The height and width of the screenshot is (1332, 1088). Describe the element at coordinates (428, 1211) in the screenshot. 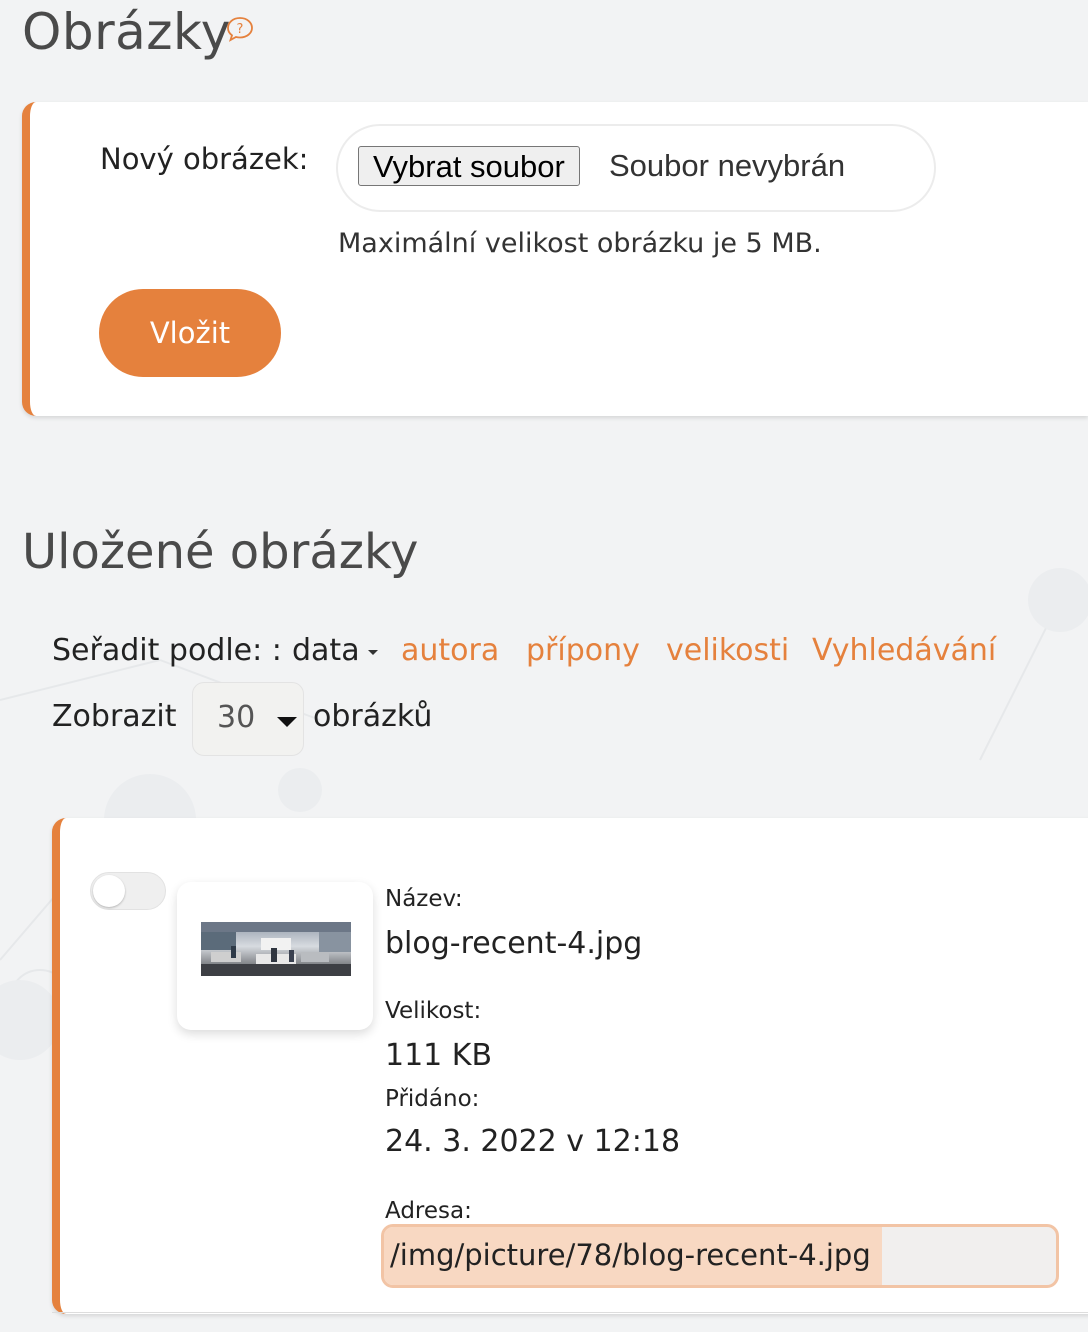

I see `address-label: Adresa:` at that location.